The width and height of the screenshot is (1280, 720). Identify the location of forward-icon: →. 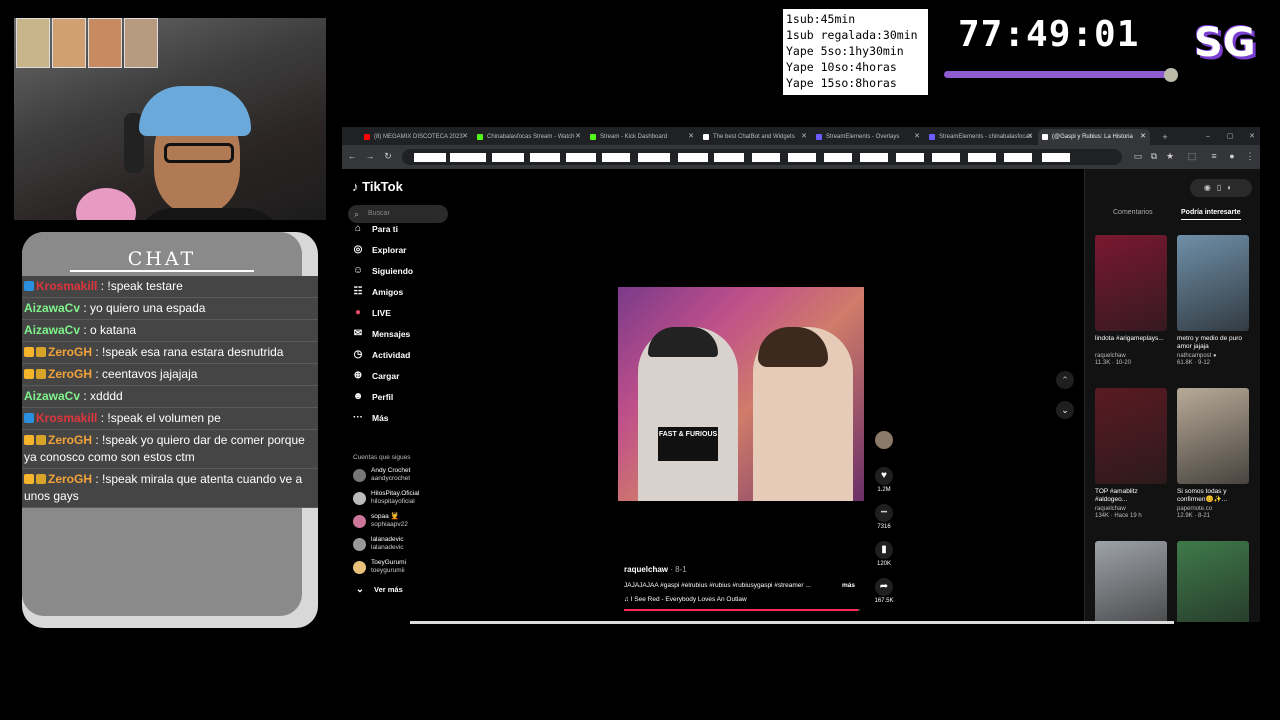
(370, 156).